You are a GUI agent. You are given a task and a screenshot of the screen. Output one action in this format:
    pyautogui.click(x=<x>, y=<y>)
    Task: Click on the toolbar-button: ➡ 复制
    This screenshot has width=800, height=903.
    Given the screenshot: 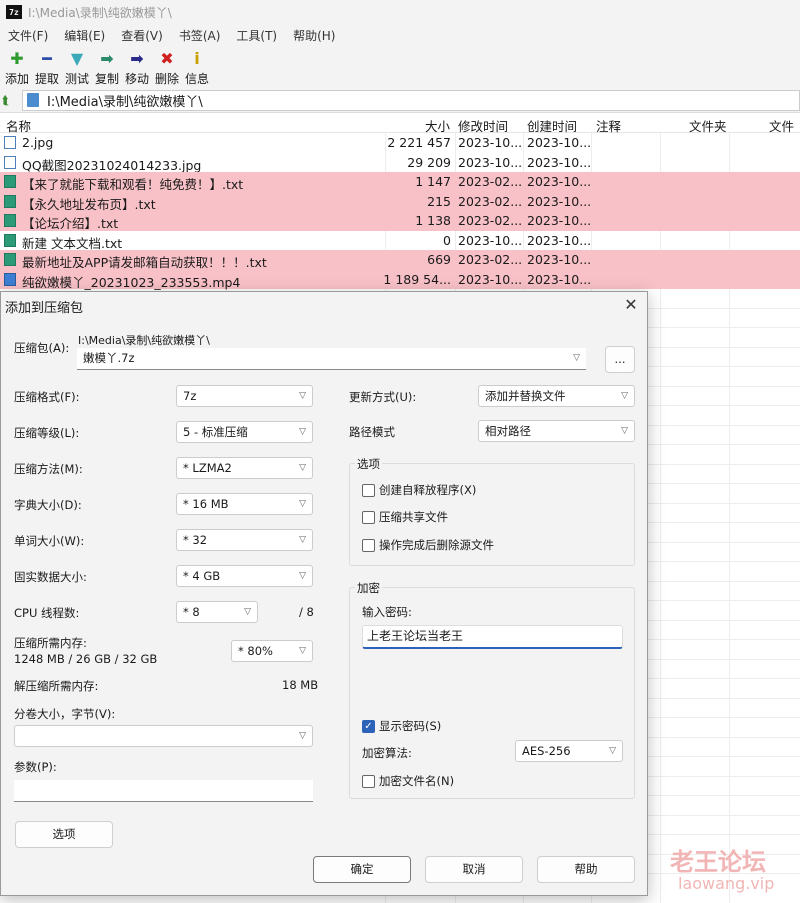 What is the action you would take?
    pyautogui.click(x=107, y=67)
    